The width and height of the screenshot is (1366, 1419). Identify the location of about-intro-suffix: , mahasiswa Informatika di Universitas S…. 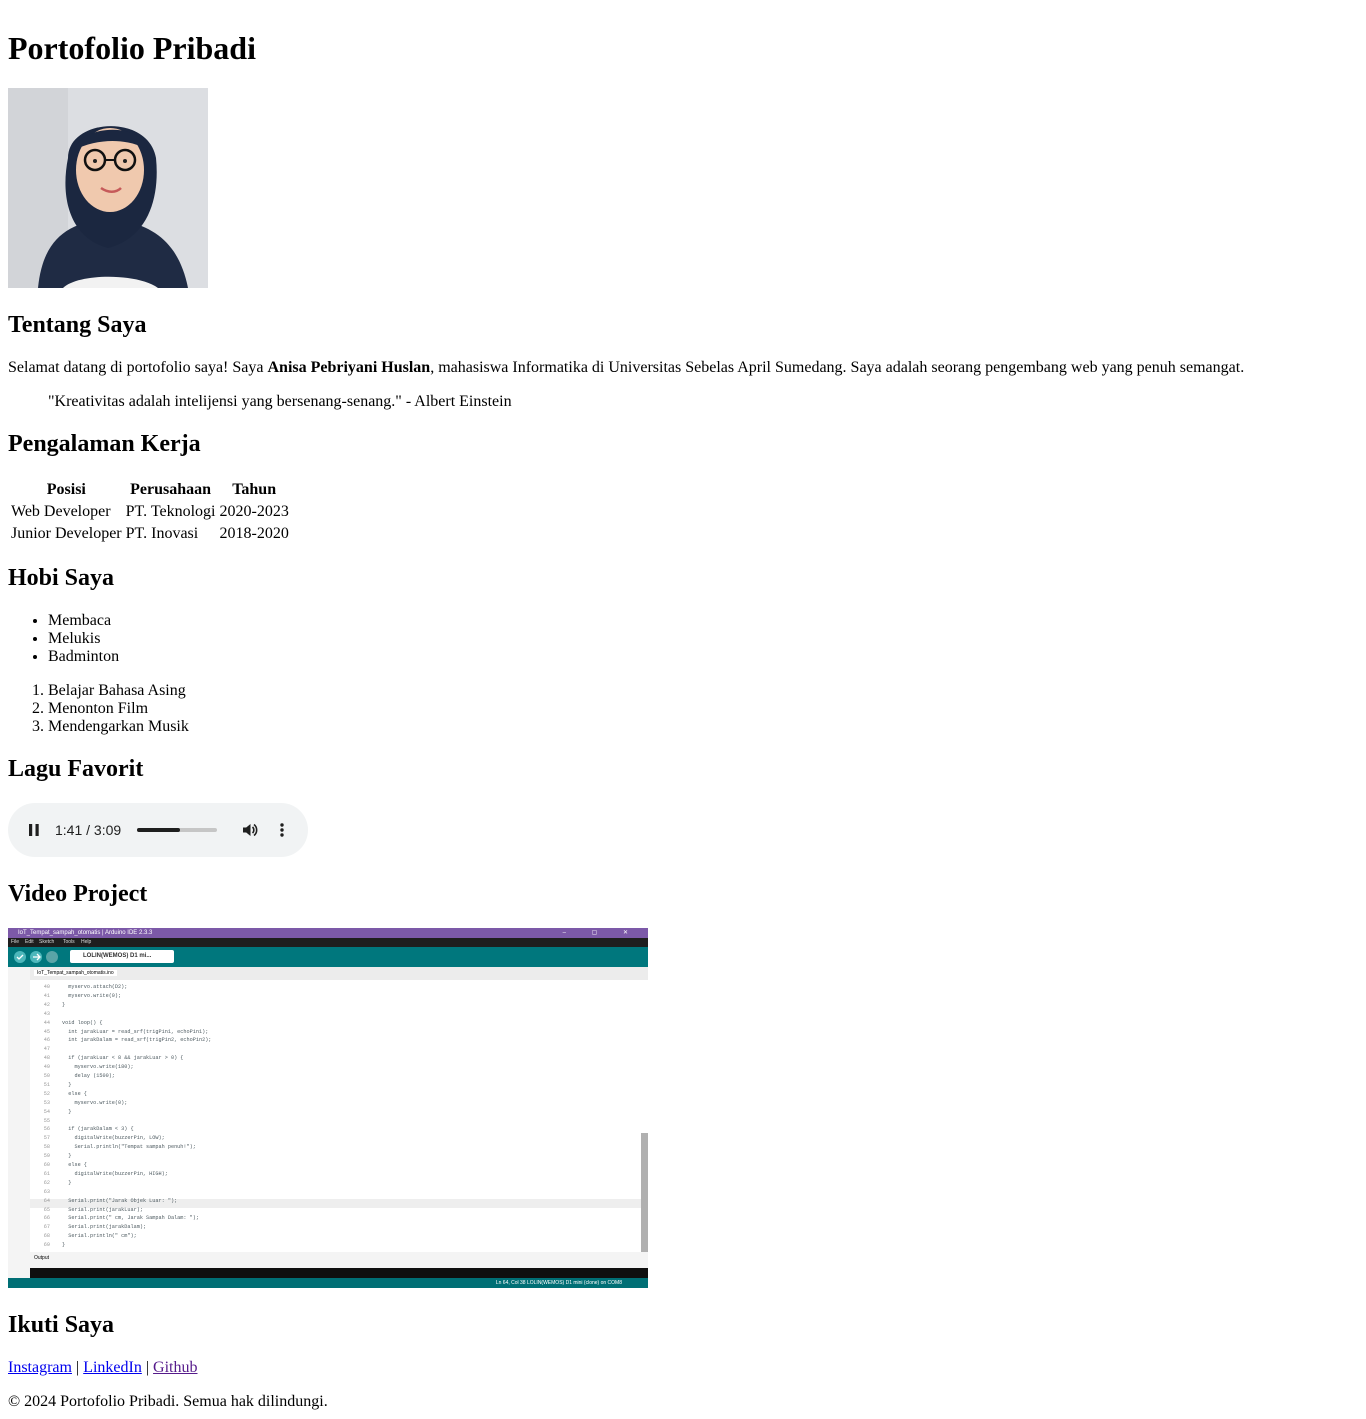
(837, 367).